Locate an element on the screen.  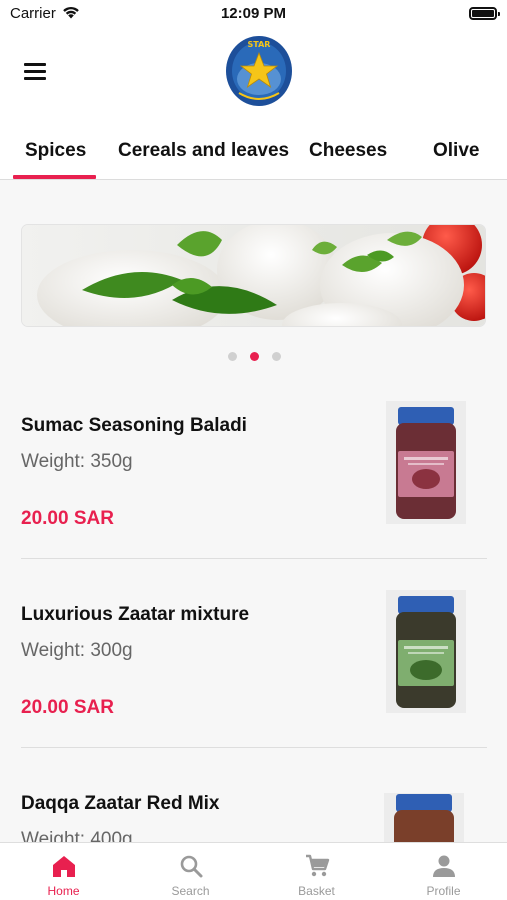
nav-basket-label: Basket is located at coordinates (316, 891).